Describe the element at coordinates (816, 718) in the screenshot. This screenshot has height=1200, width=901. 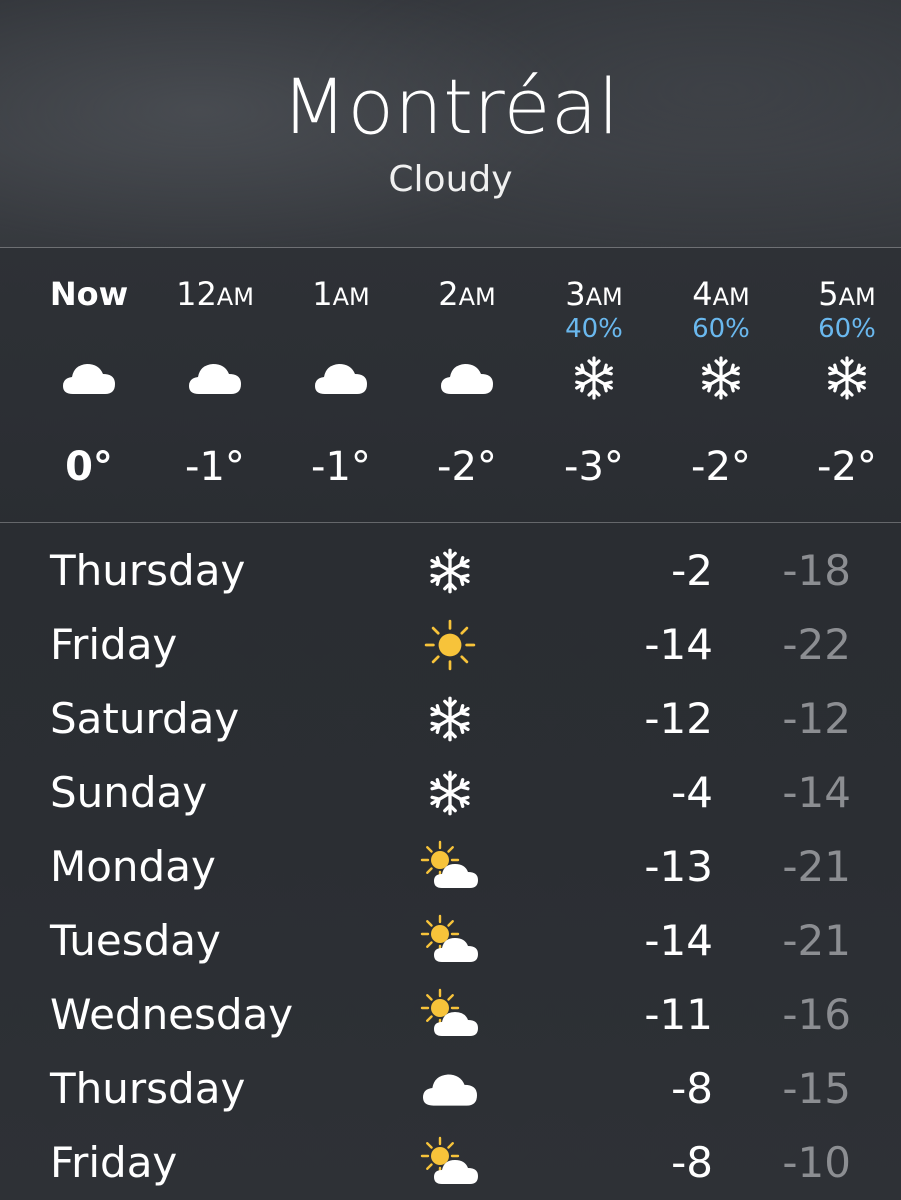
I see `low-temp: -12` at that location.